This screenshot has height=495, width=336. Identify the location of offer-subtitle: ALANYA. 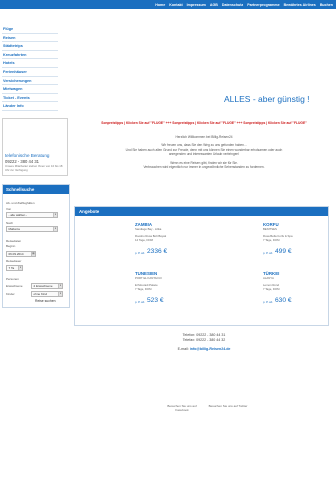
(268, 278).